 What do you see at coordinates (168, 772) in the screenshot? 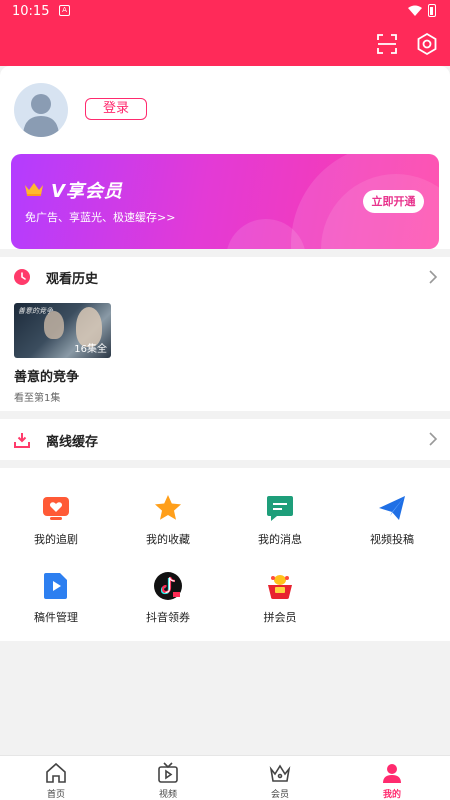
I see `video-icon` at bounding box center [168, 772].